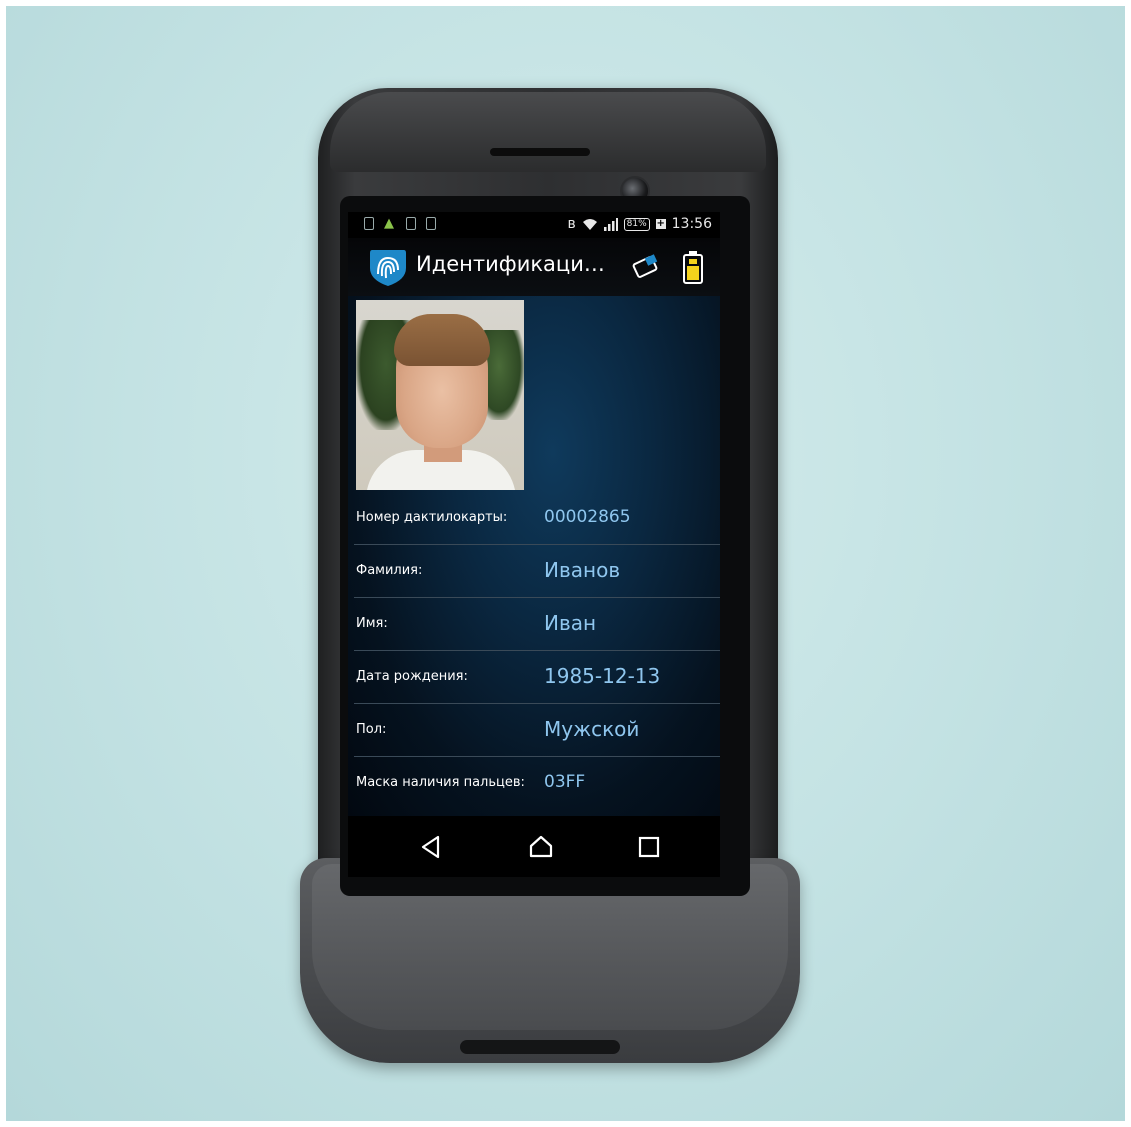 Image resolution: width=1131 pixels, height=1127 pixels. I want to click on card-slot, so click(540, 1047).